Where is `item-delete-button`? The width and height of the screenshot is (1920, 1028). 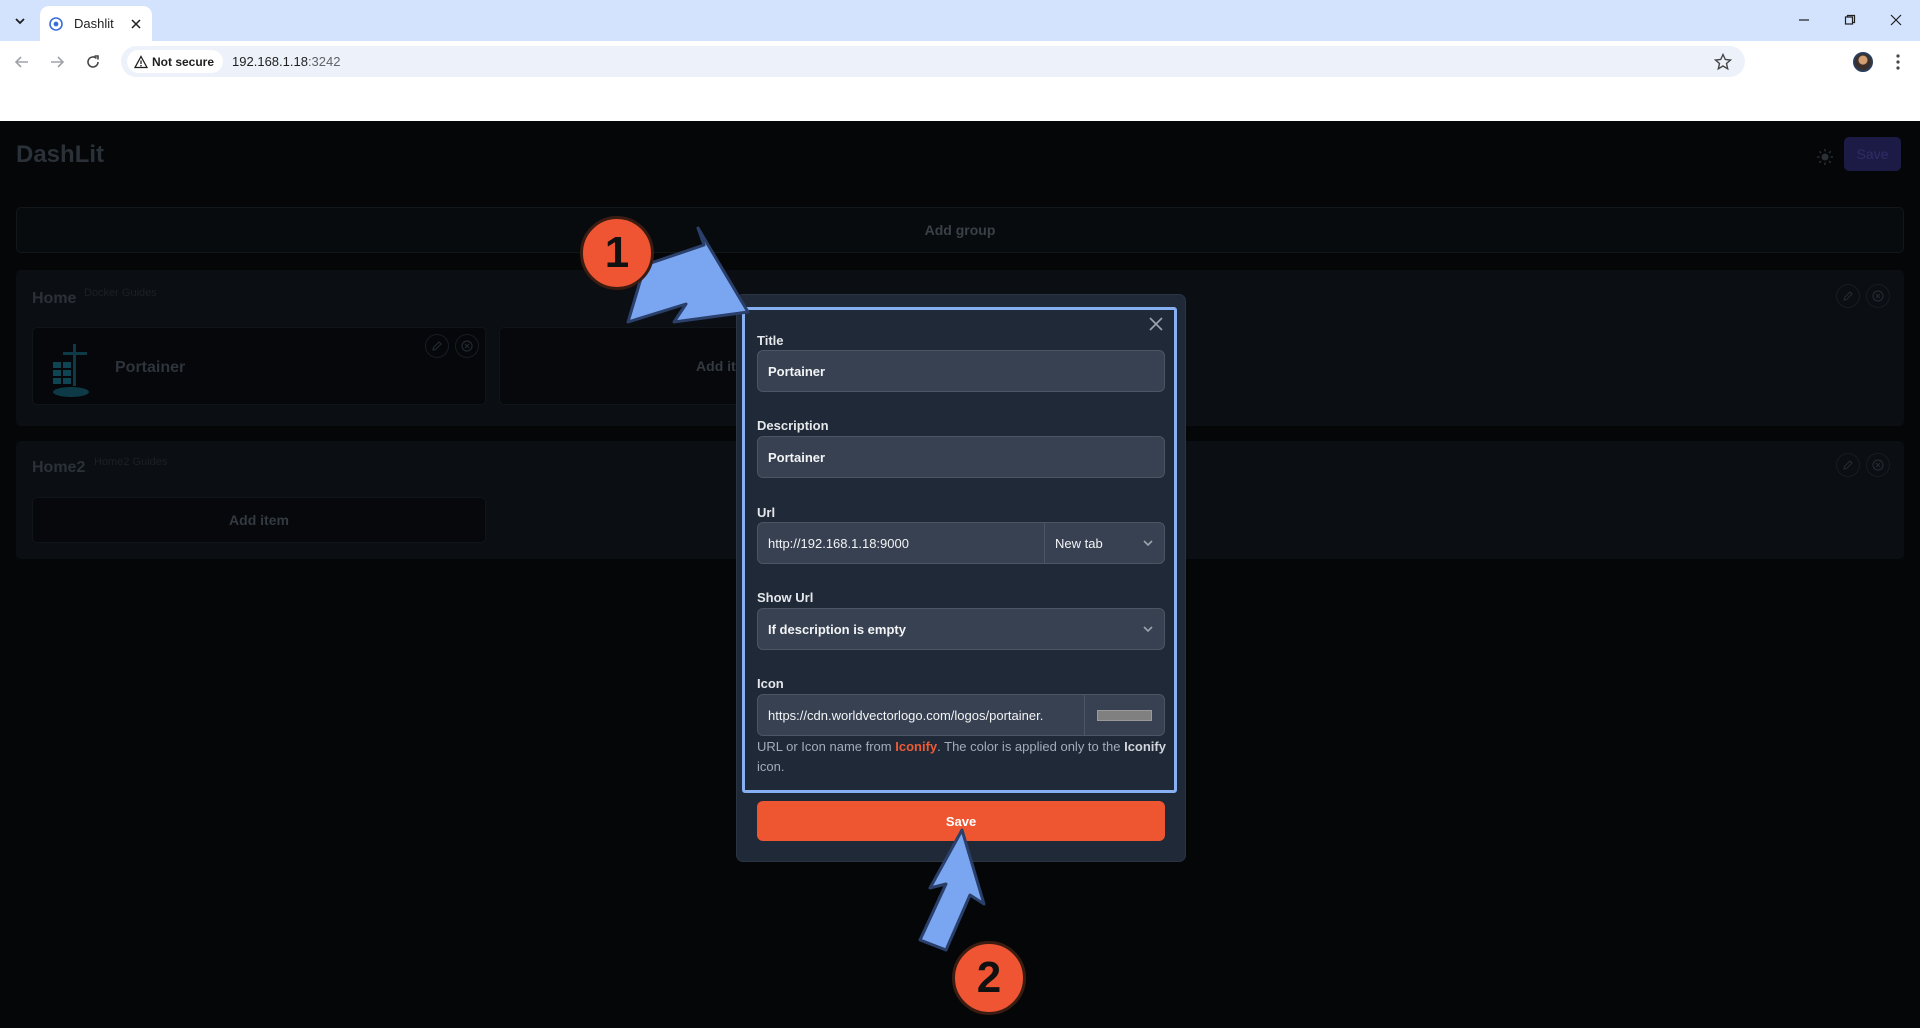
item-delete-button is located at coordinates (467, 346).